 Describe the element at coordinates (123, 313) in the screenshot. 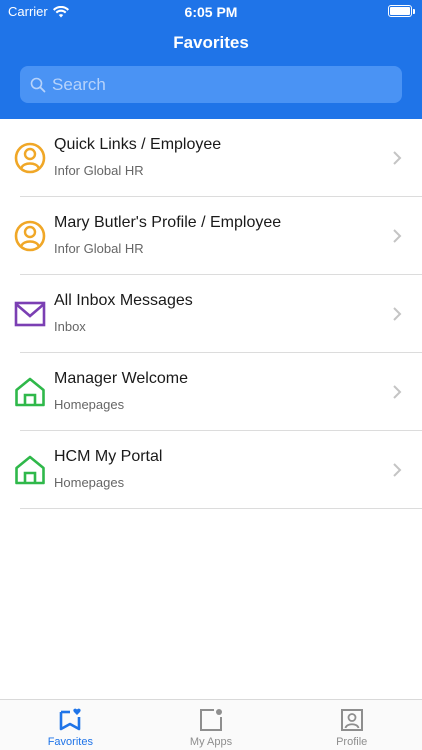

I see `list-item-text: All Inbox Messages Inbox` at that location.